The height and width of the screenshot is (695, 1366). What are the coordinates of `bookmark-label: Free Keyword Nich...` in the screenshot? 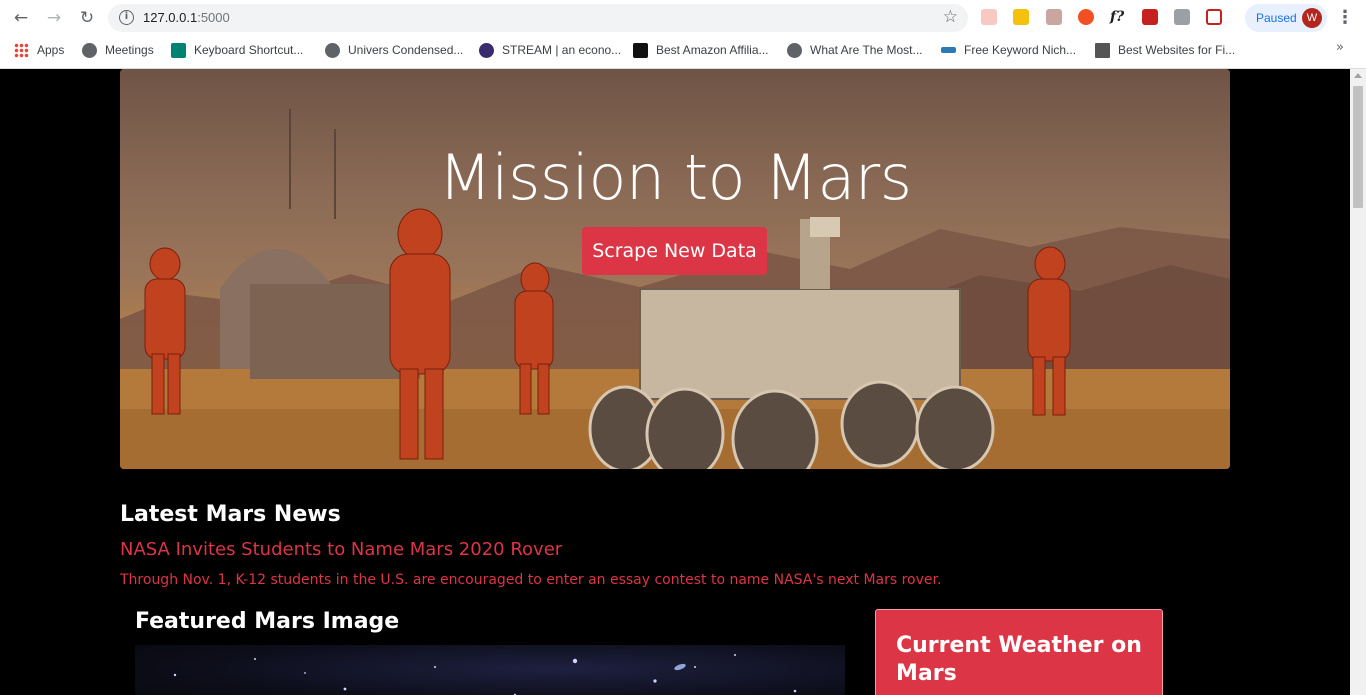 It's located at (1020, 50).